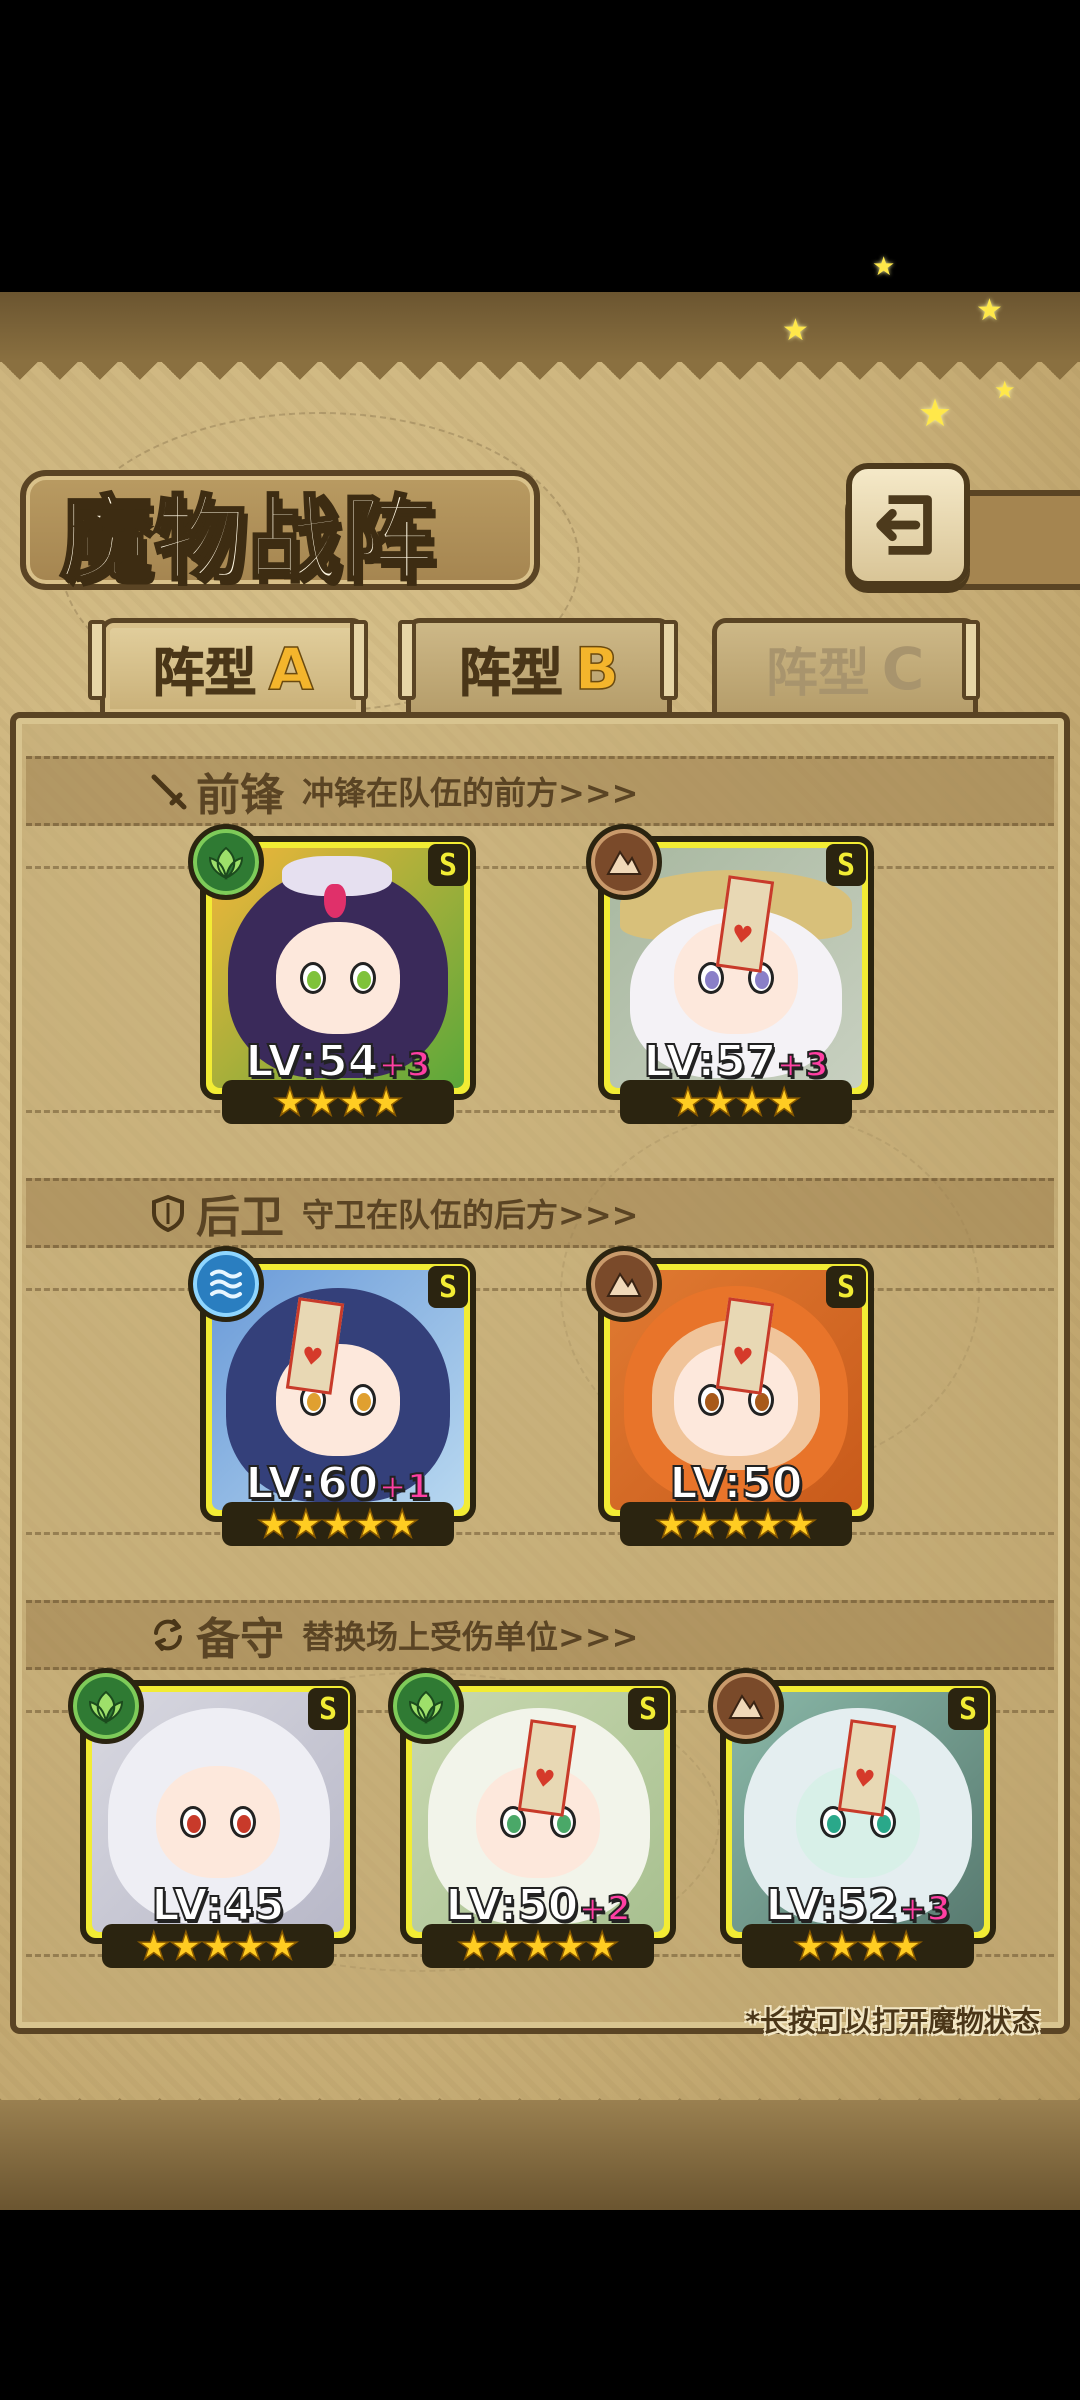  I want to click on unit-card-reserve-2: S LV:50+2 ★★★★★, so click(532, 1818).